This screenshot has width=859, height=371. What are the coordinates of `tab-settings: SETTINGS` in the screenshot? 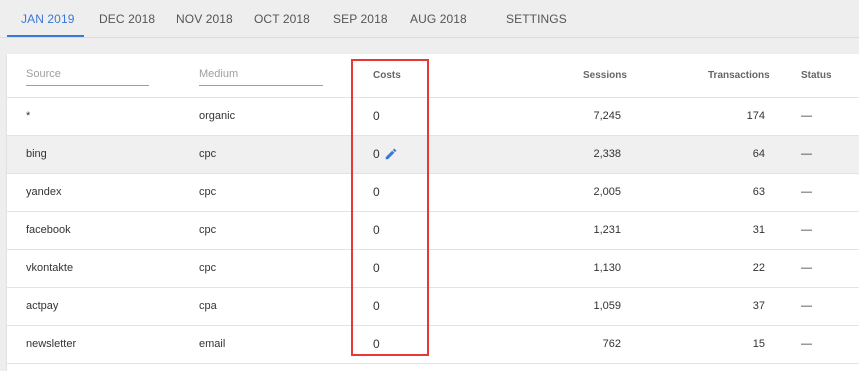 It's located at (536, 19).